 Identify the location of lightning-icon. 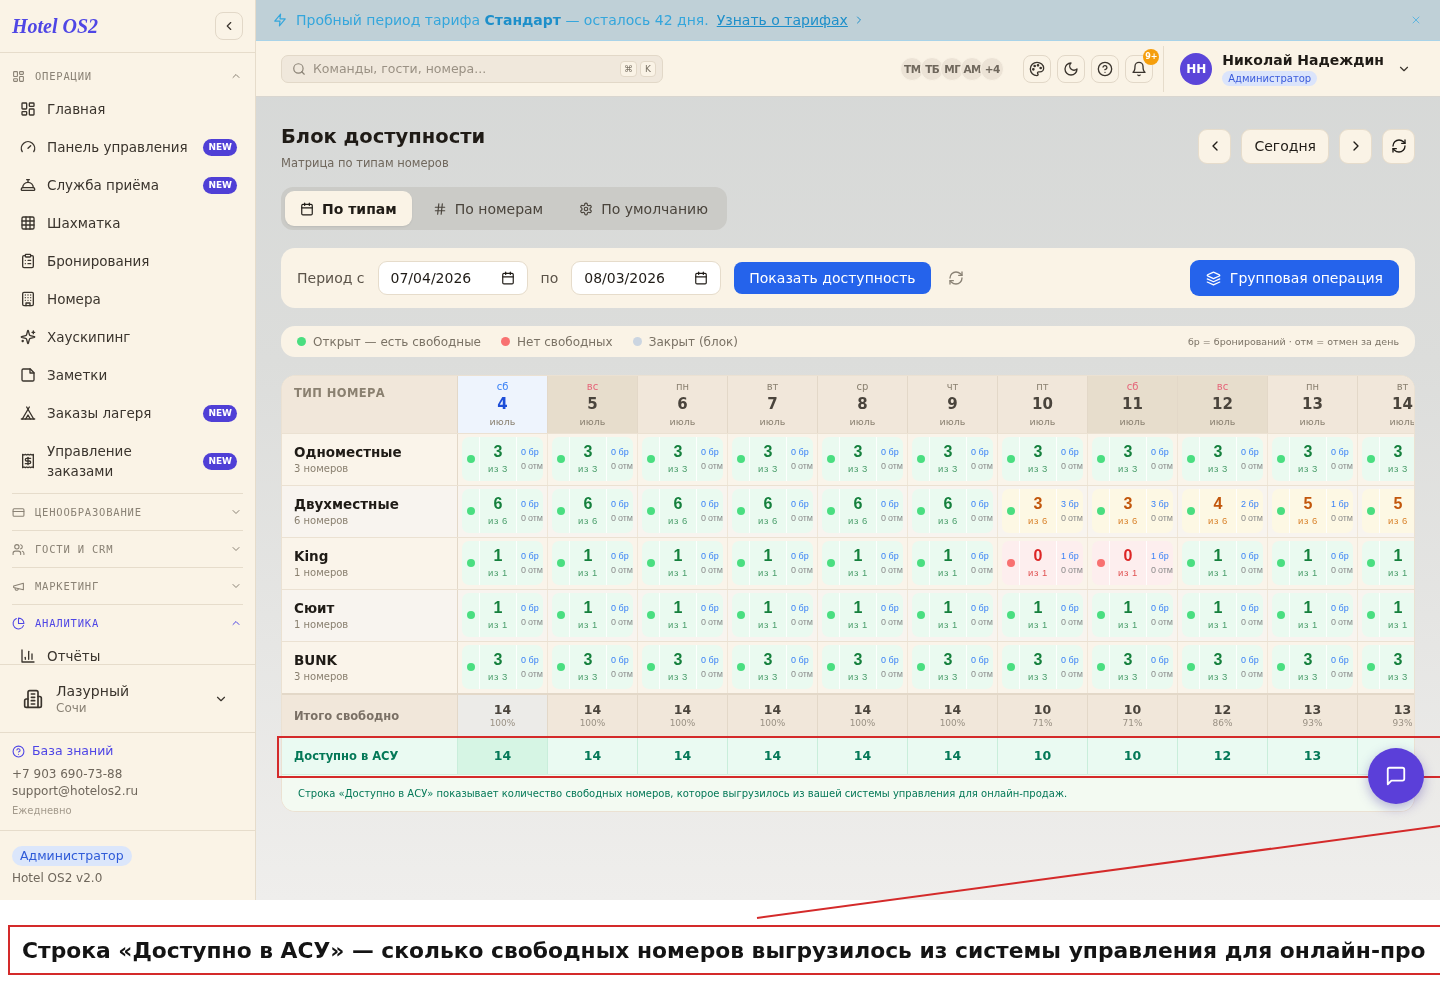
(280, 20).